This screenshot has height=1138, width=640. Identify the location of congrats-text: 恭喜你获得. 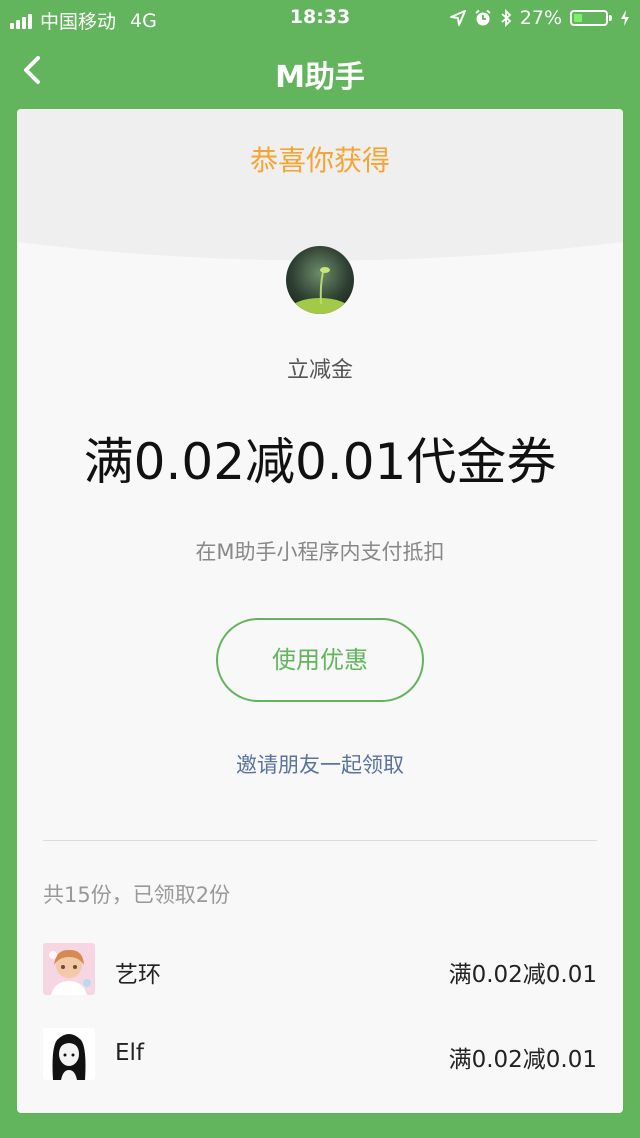
(319, 160).